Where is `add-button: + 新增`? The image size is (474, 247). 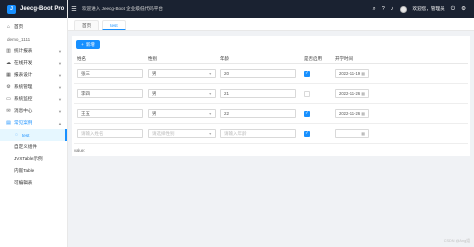 add-button: + 新增 is located at coordinates (88, 44).